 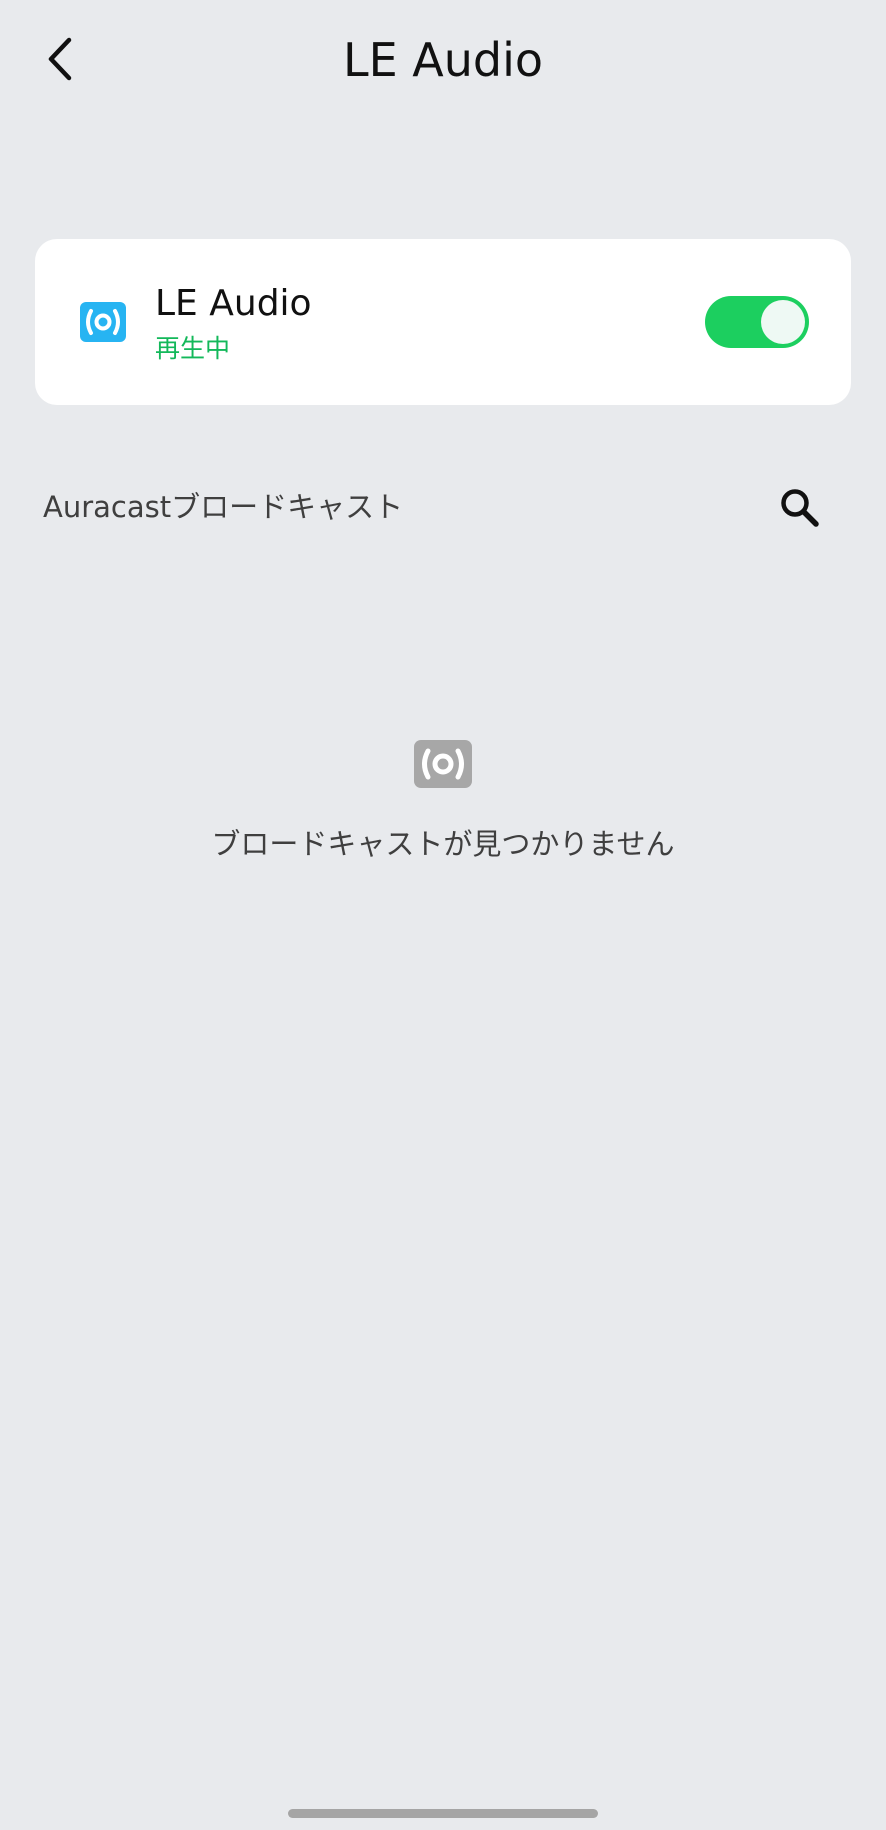 I want to click on top-app-bar: LE Audio, so click(x=443, y=60).